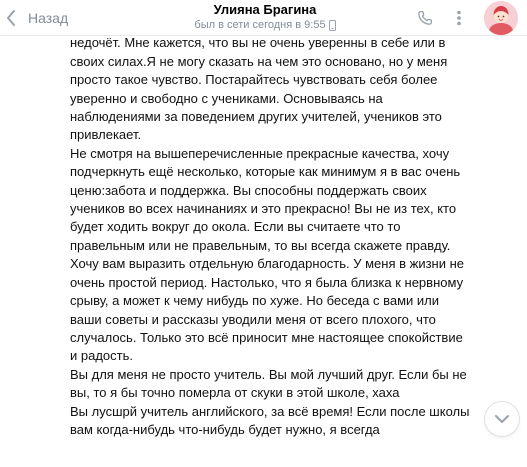 The width and height of the screenshot is (527, 467). I want to click on scroll-down-button, so click(502, 419).